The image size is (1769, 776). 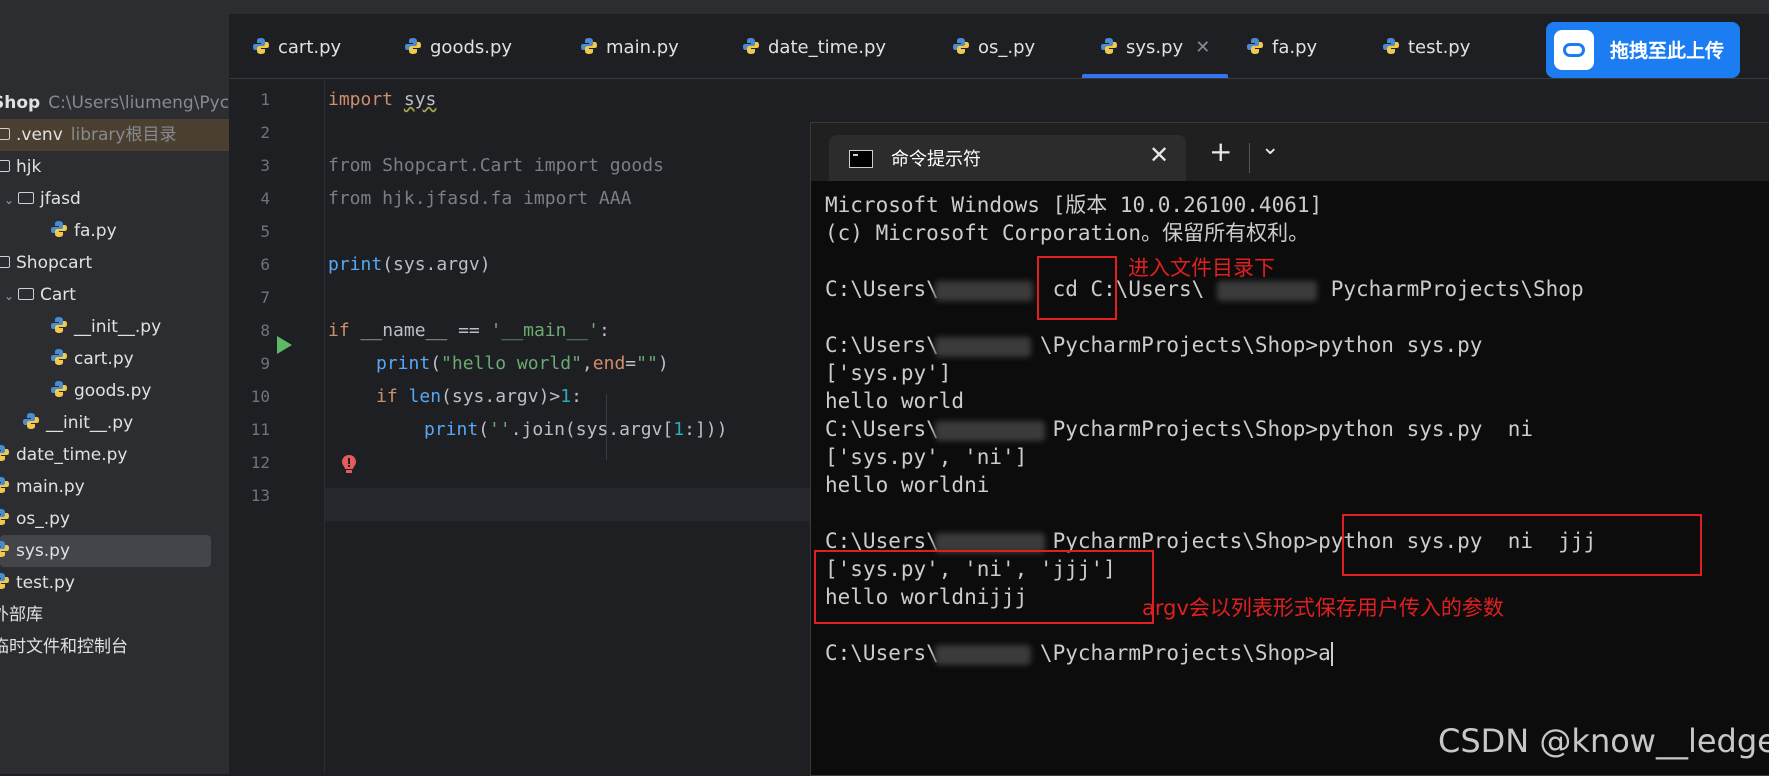 What do you see at coordinates (265, 330) in the screenshot?
I see `line-number: 8` at bounding box center [265, 330].